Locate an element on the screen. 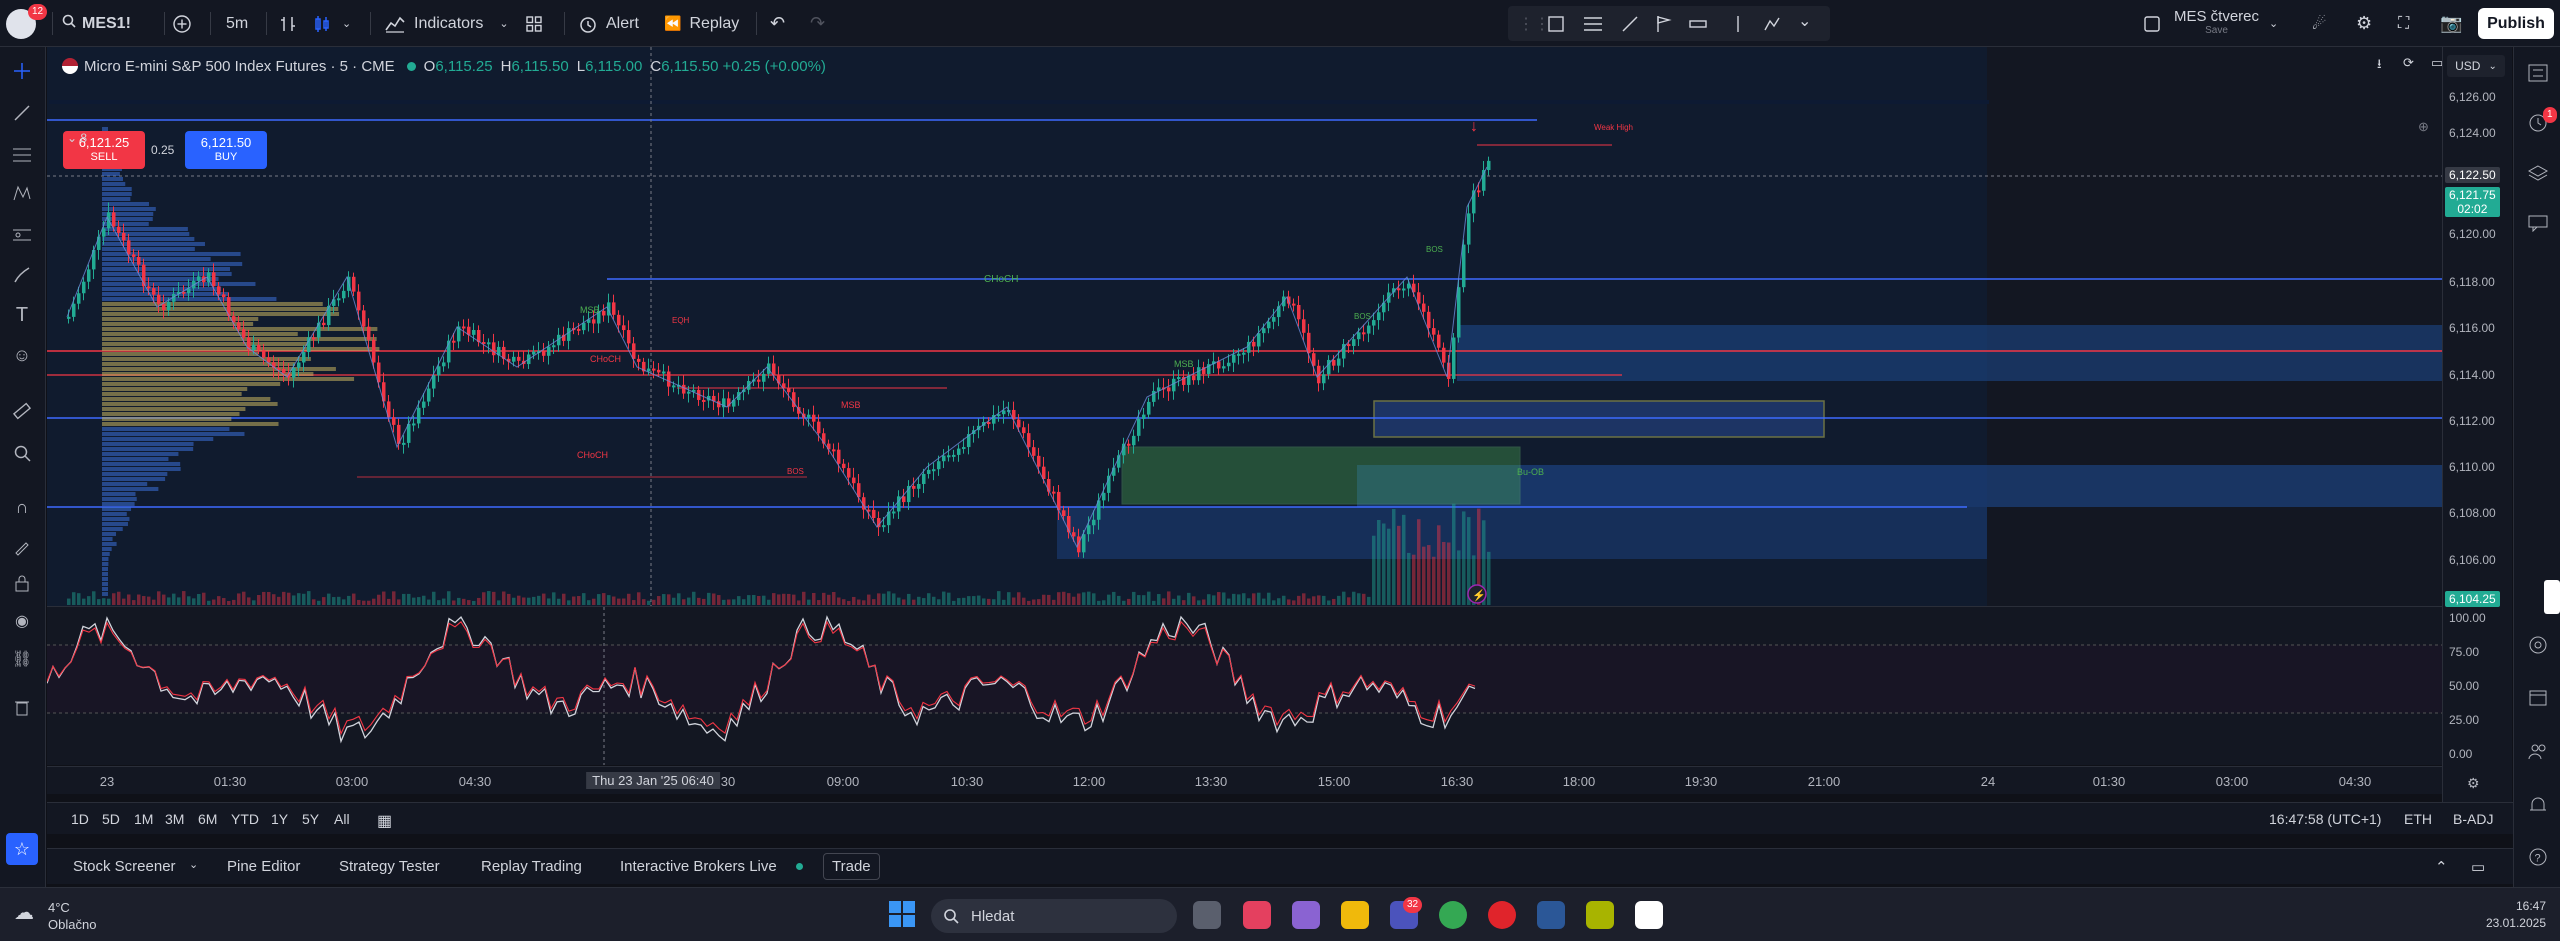  crosshair-icon is located at coordinates (22, 71).